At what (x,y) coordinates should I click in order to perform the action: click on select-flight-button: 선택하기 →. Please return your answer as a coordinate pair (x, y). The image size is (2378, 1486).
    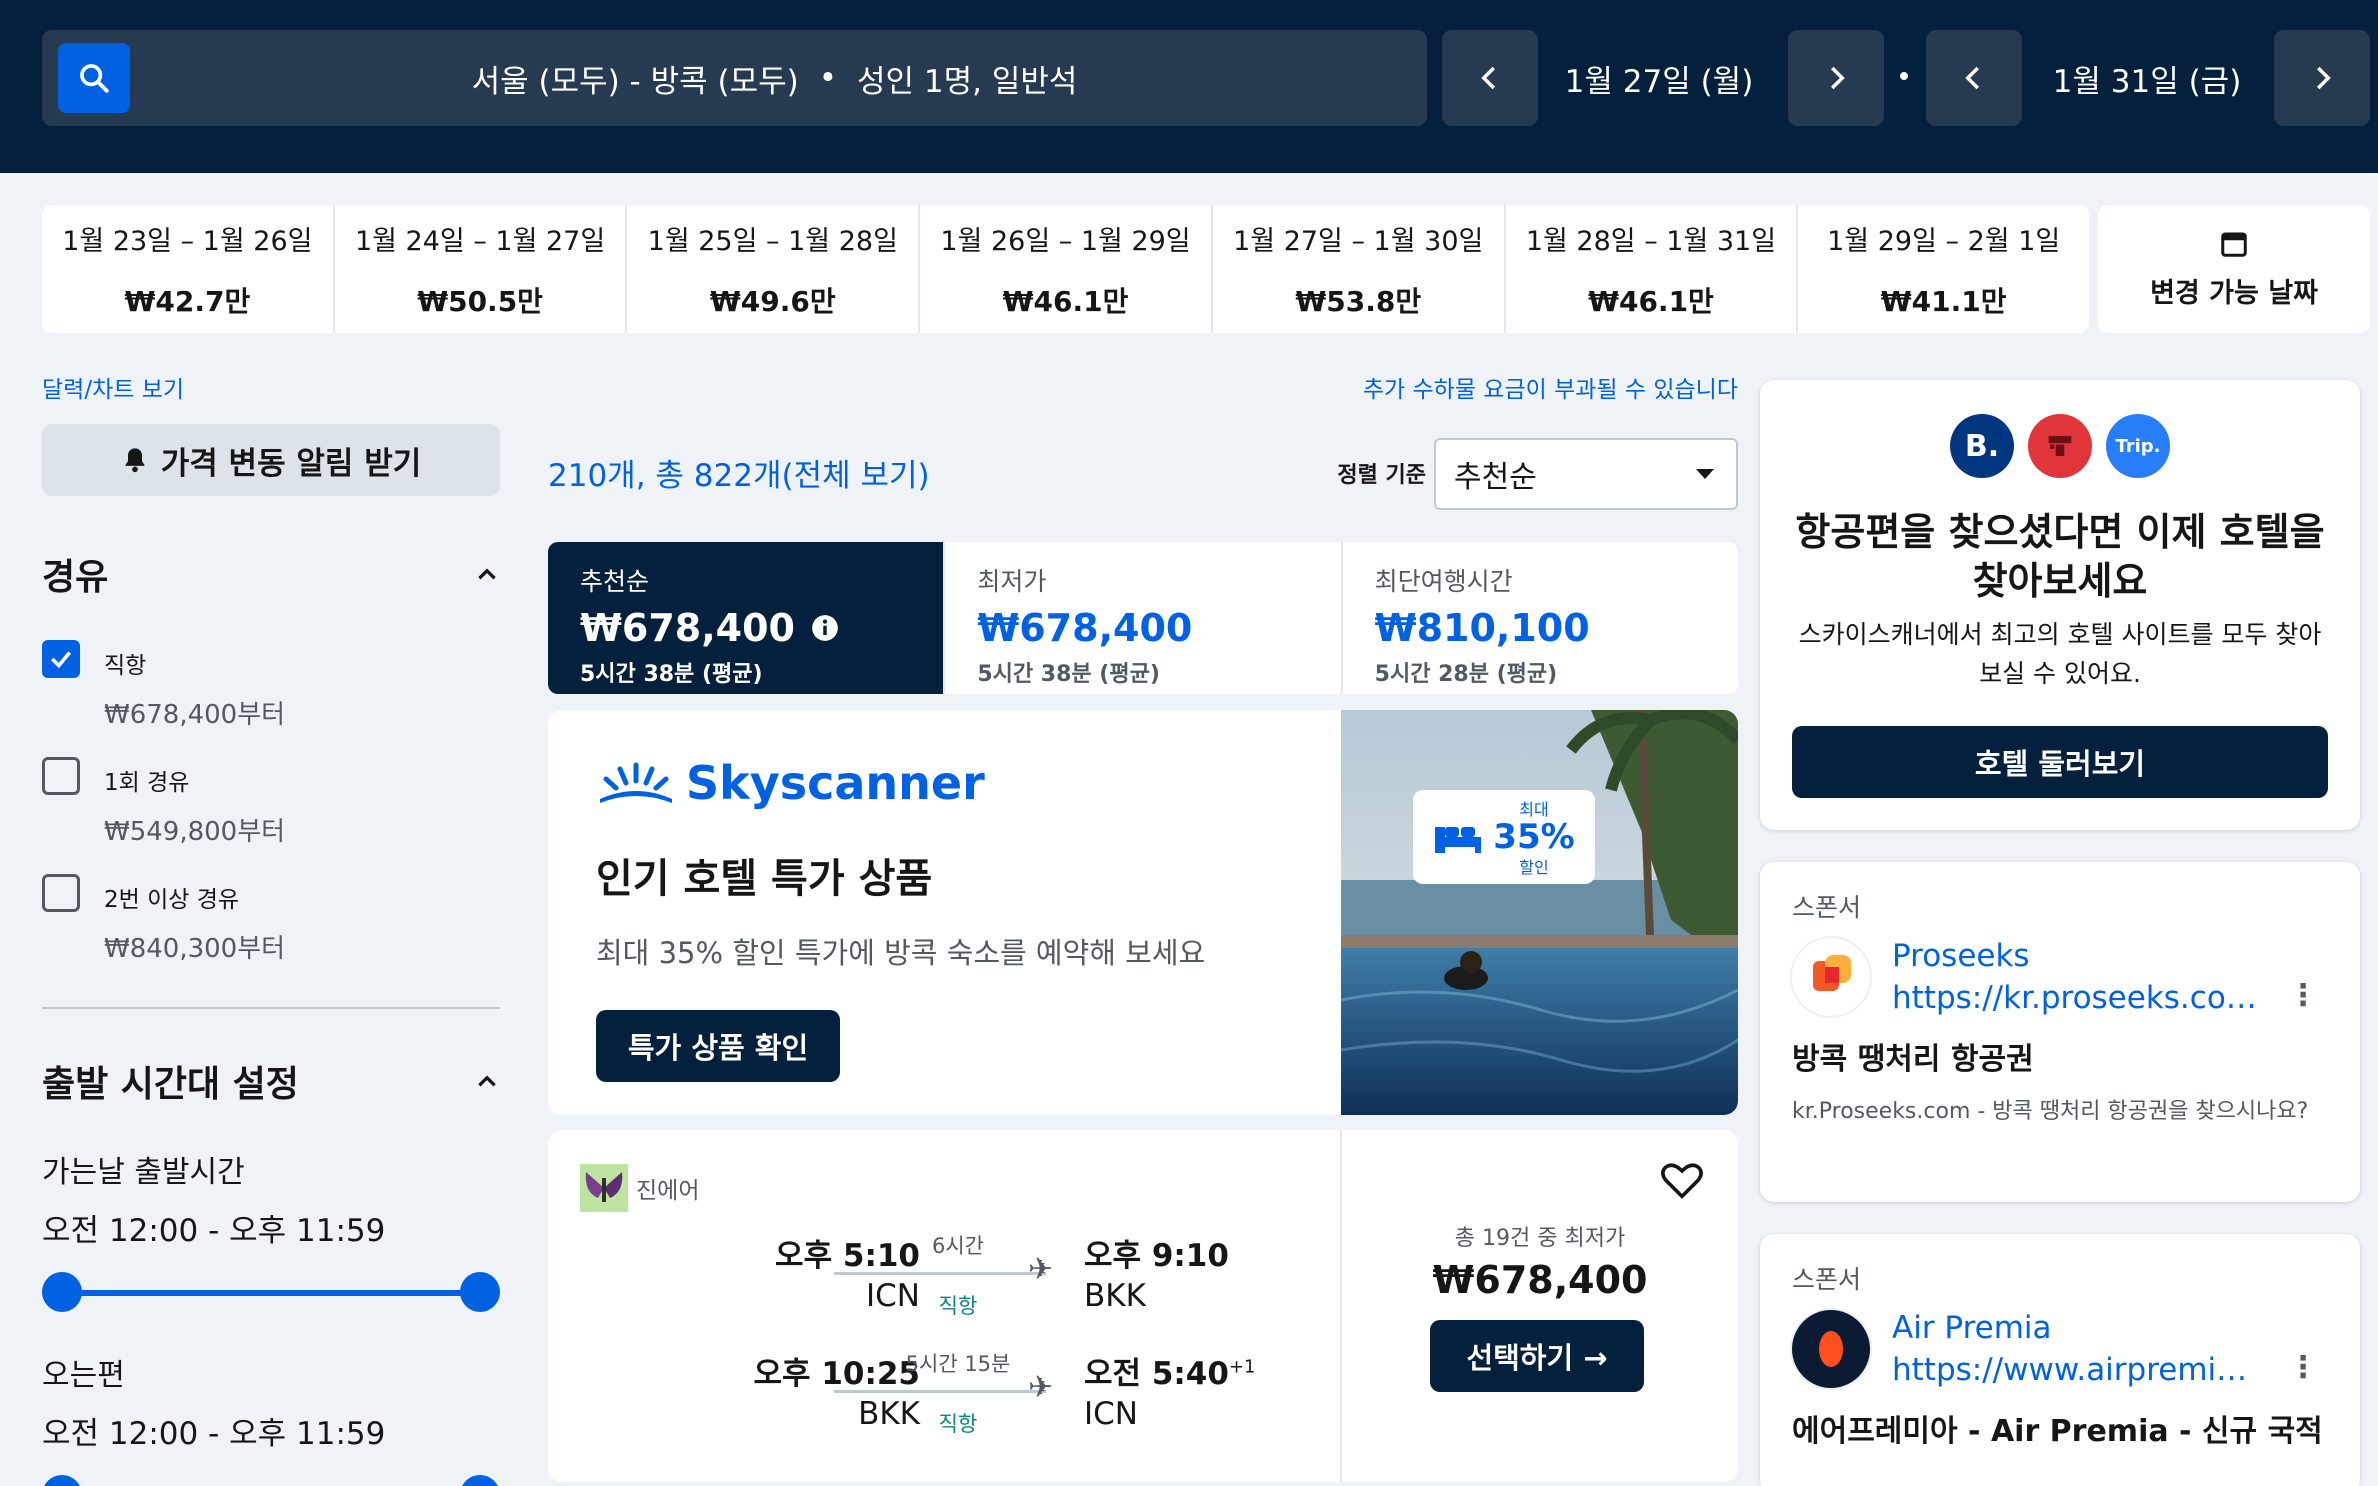
    Looking at the image, I should click on (1537, 1356).